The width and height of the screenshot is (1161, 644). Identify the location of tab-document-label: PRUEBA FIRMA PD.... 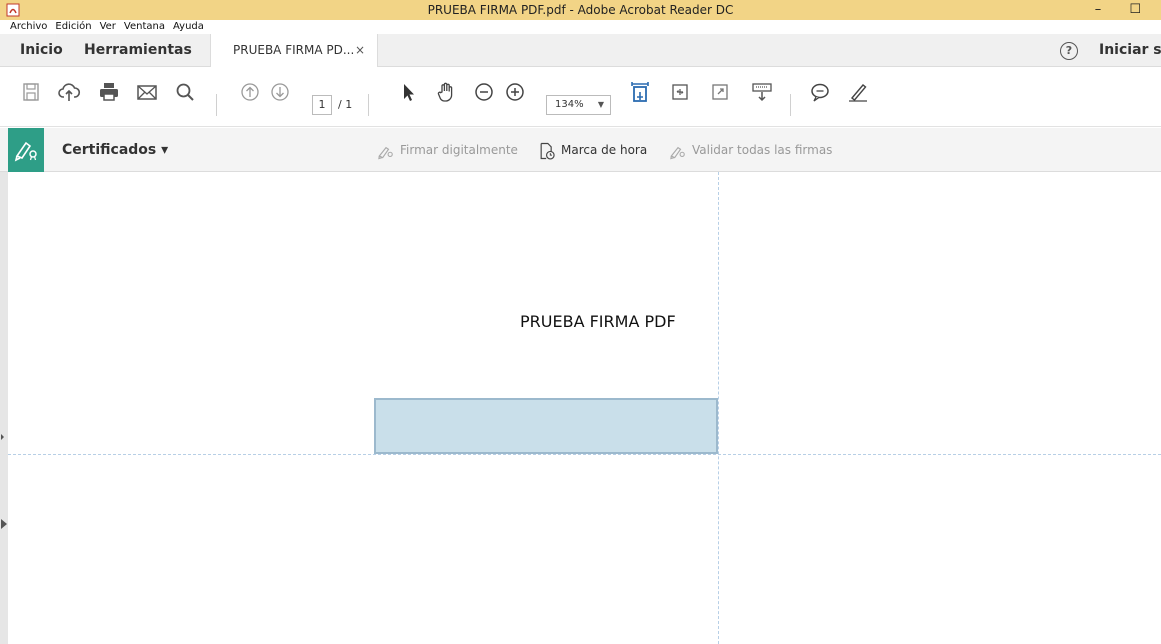
(294, 50).